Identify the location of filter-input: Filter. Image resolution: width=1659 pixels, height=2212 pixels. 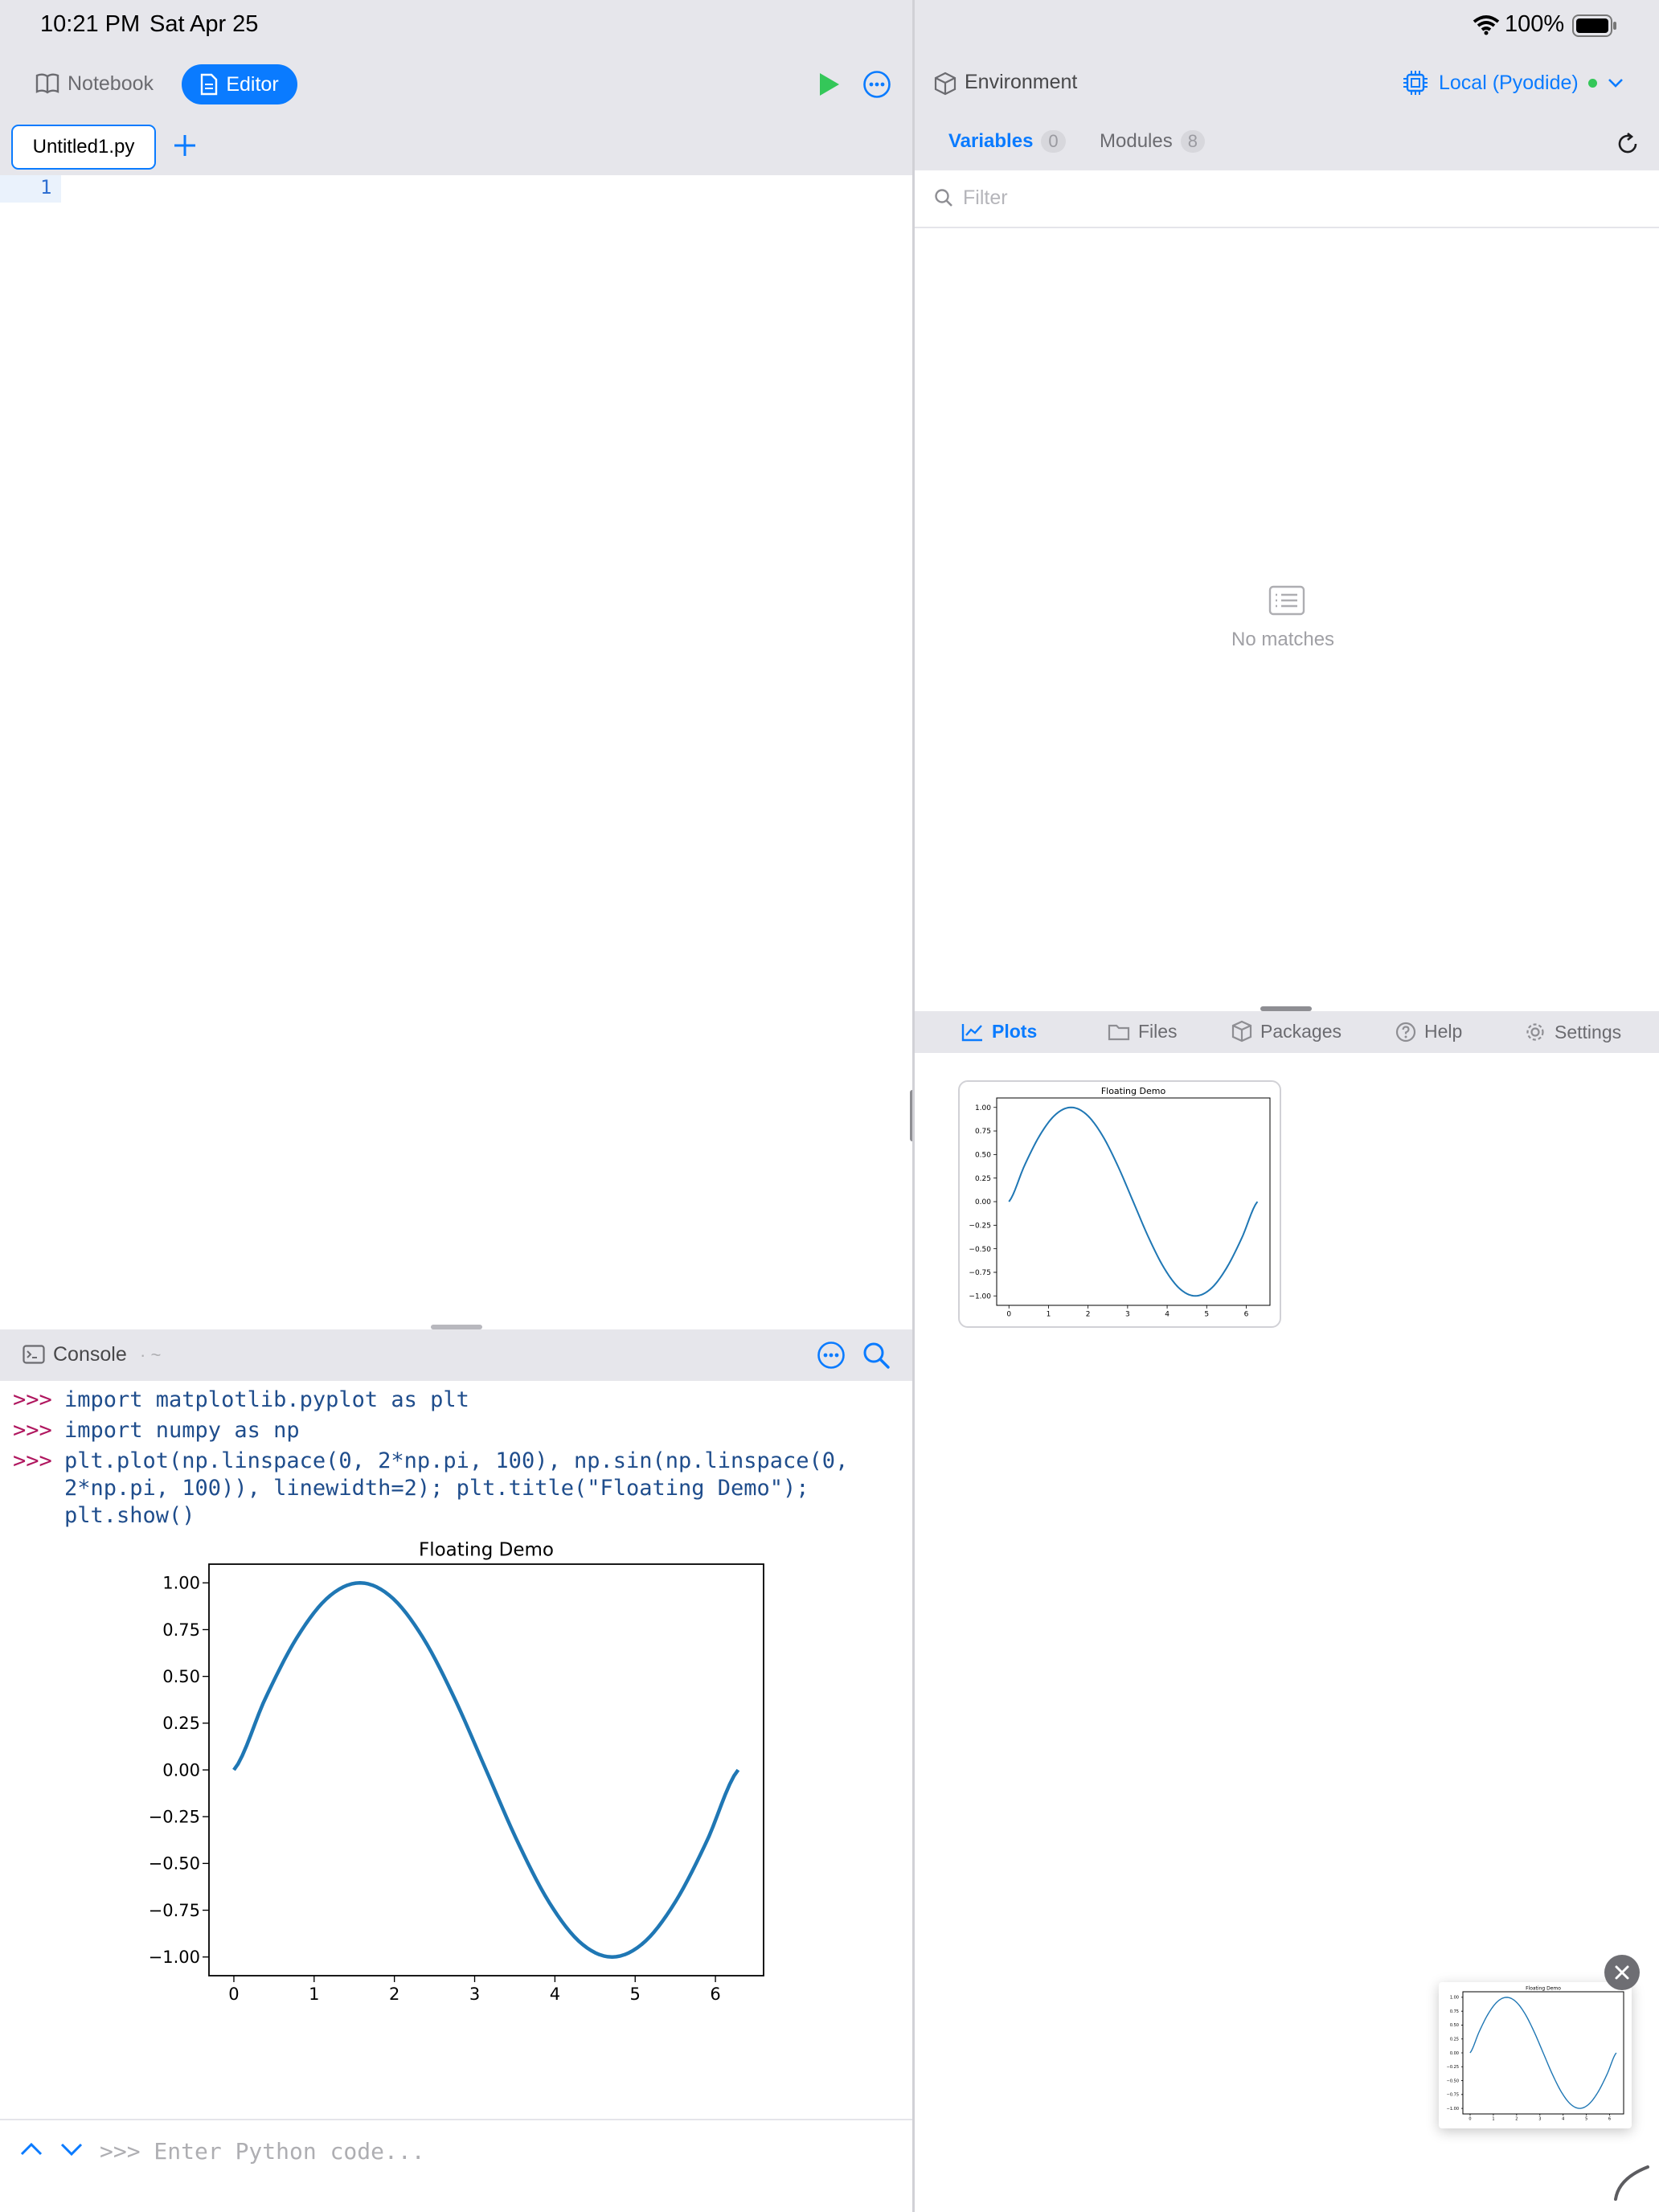
(985, 198).